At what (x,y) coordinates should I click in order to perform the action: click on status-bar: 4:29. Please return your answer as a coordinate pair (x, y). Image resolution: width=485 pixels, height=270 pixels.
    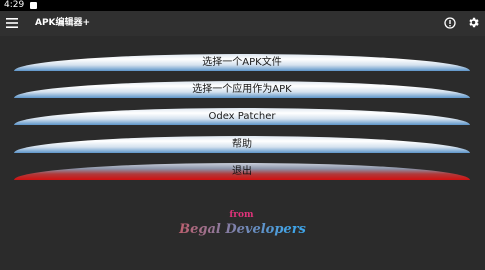
    Looking at the image, I should click on (242, 5).